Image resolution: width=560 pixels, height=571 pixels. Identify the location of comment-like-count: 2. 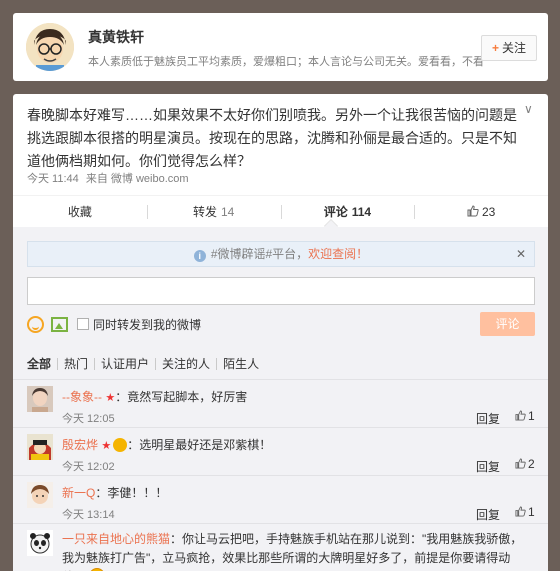
(531, 464).